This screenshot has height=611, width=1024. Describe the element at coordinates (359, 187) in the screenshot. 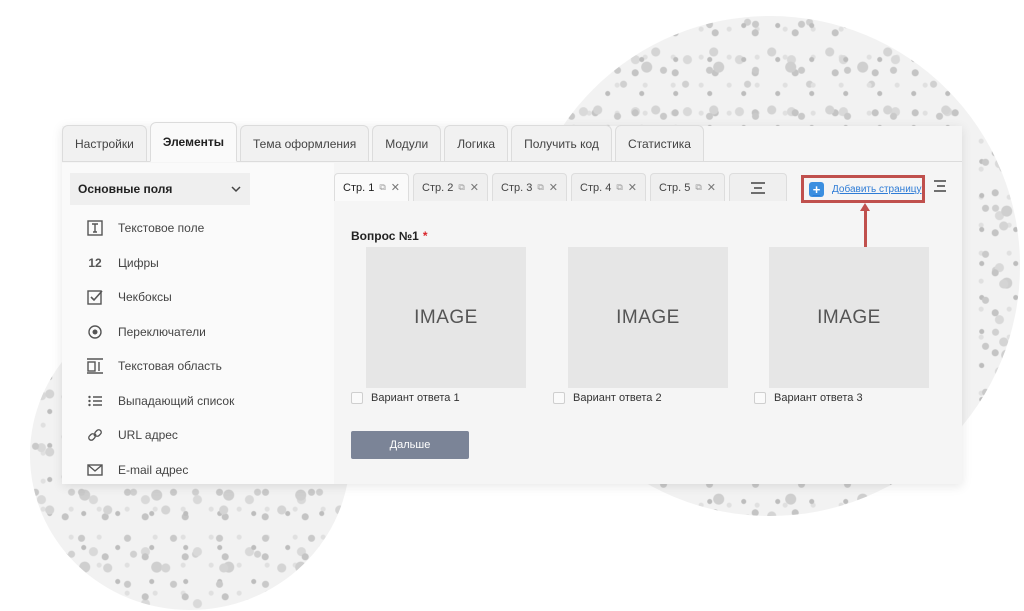

I see `page-tab-label: Стр. 1` at that location.